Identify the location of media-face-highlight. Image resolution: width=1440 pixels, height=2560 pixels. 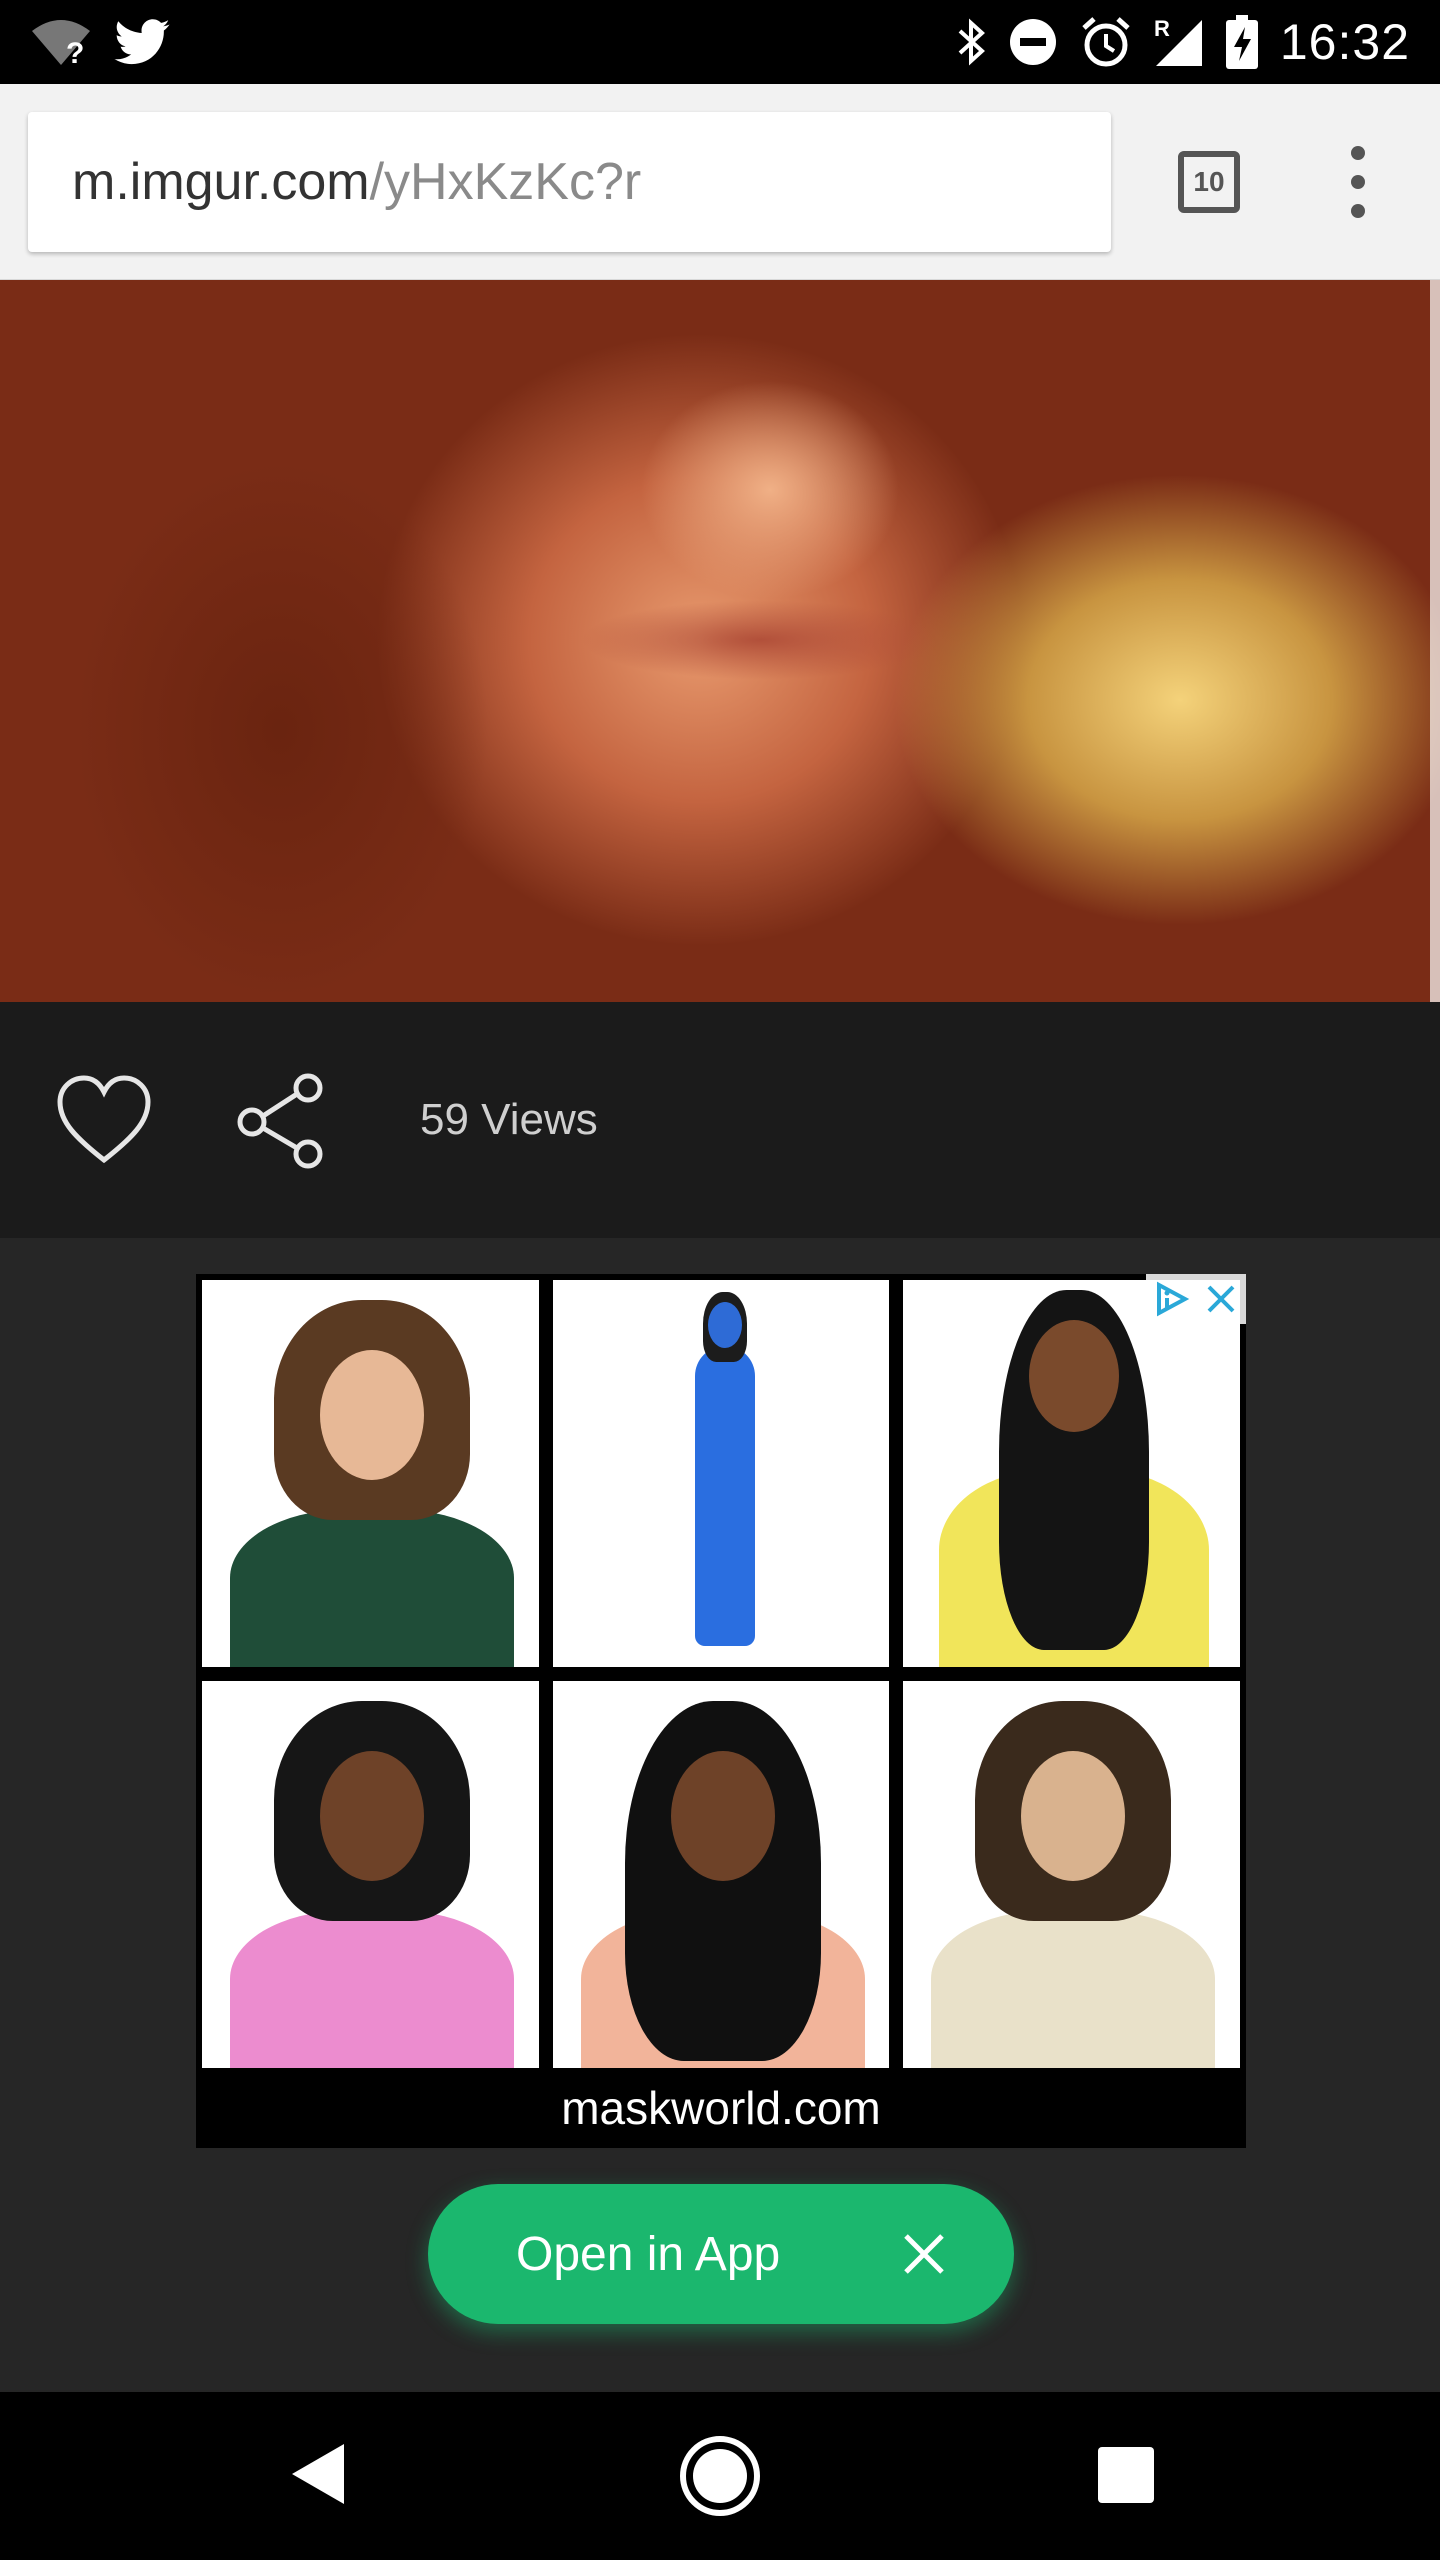
(770, 490).